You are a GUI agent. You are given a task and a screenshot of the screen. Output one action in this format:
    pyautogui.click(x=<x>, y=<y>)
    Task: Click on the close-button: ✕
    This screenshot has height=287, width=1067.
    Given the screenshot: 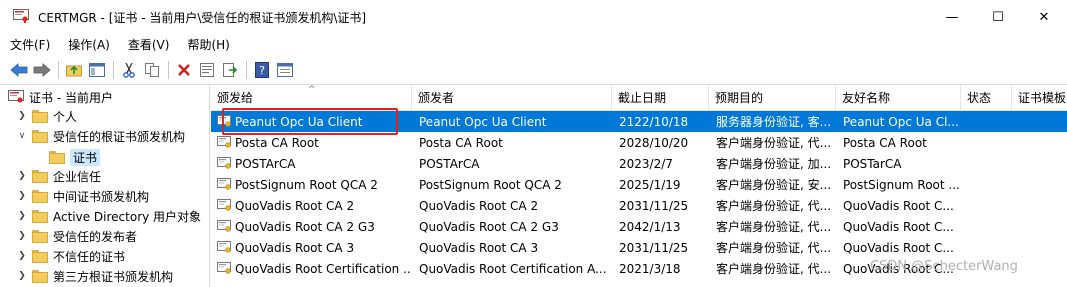 What is the action you would take?
    pyautogui.click(x=1044, y=17)
    